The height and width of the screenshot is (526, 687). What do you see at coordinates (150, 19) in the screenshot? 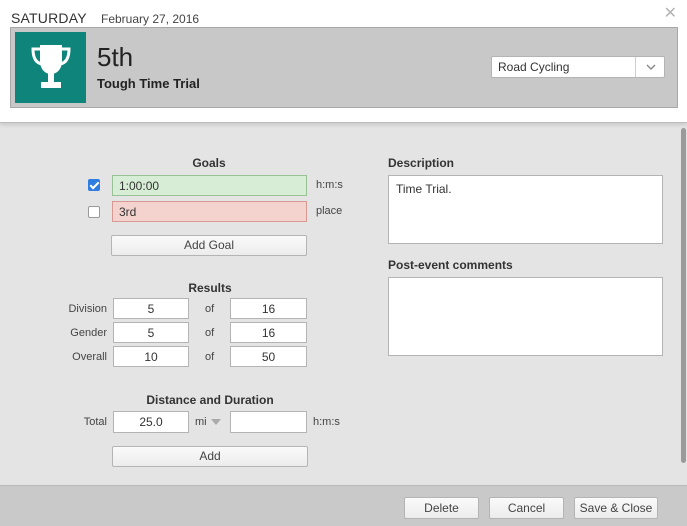
I see `date-label: February 27, 2016` at bounding box center [150, 19].